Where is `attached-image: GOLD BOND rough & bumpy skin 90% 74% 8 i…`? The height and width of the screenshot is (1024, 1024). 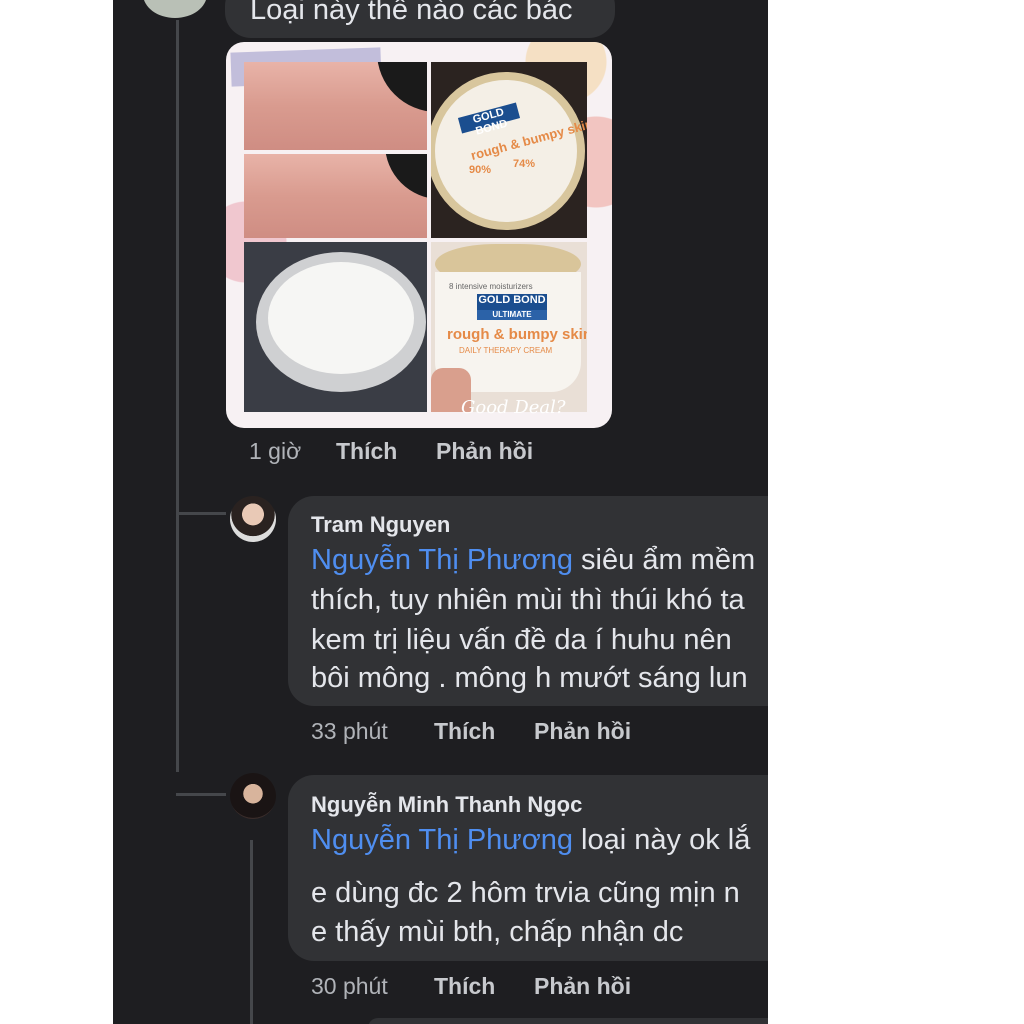
attached-image: GOLD BOND rough & bumpy skin 90% 74% 8 i… is located at coordinates (419, 235).